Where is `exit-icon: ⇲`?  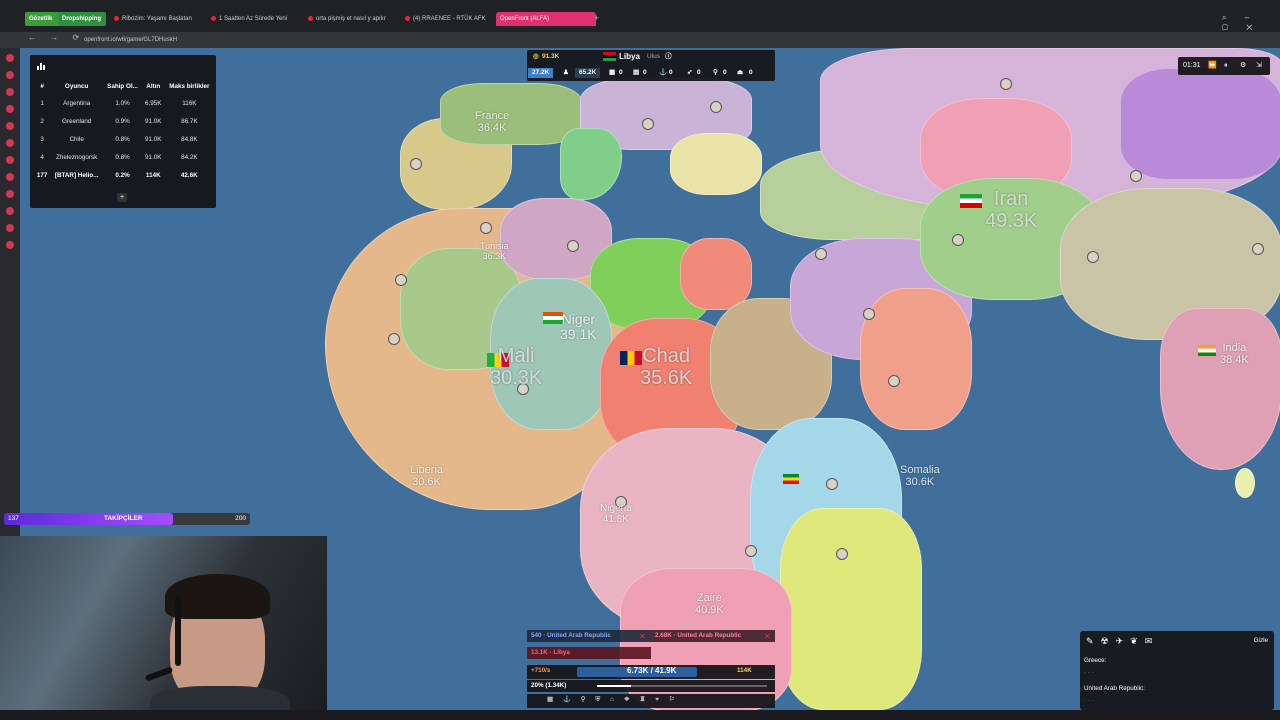 exit-icon: ⇲ is located at coordinates (1259, 66).